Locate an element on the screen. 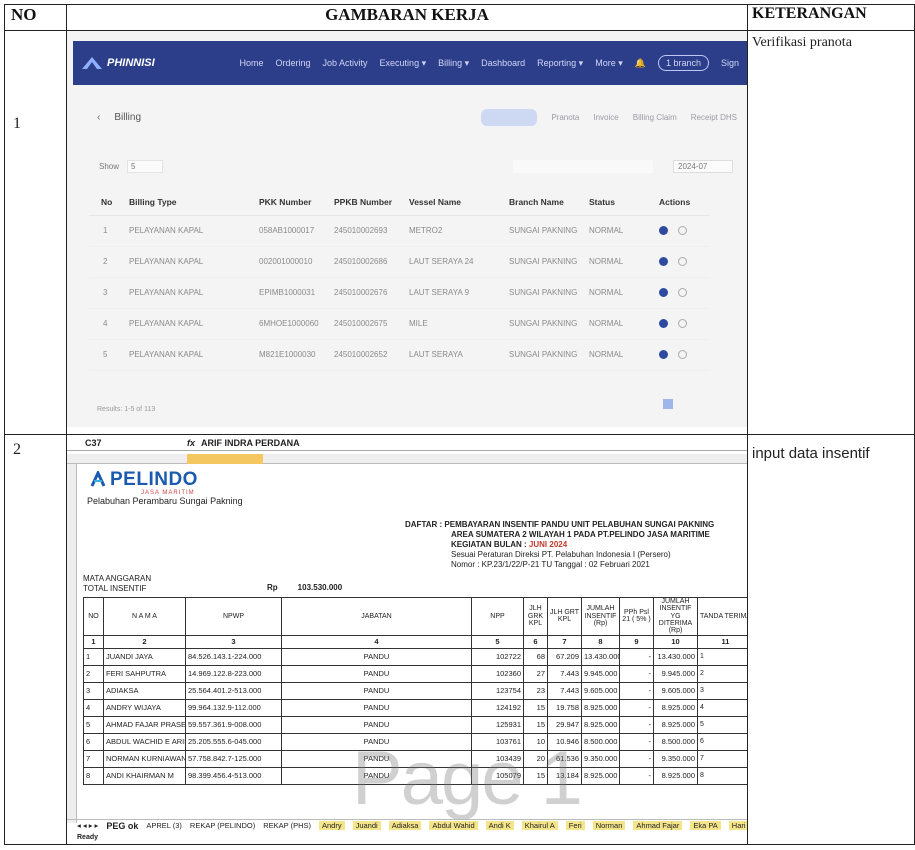  cell-tanda-terima: 2 is located at coordinates (722, 673).